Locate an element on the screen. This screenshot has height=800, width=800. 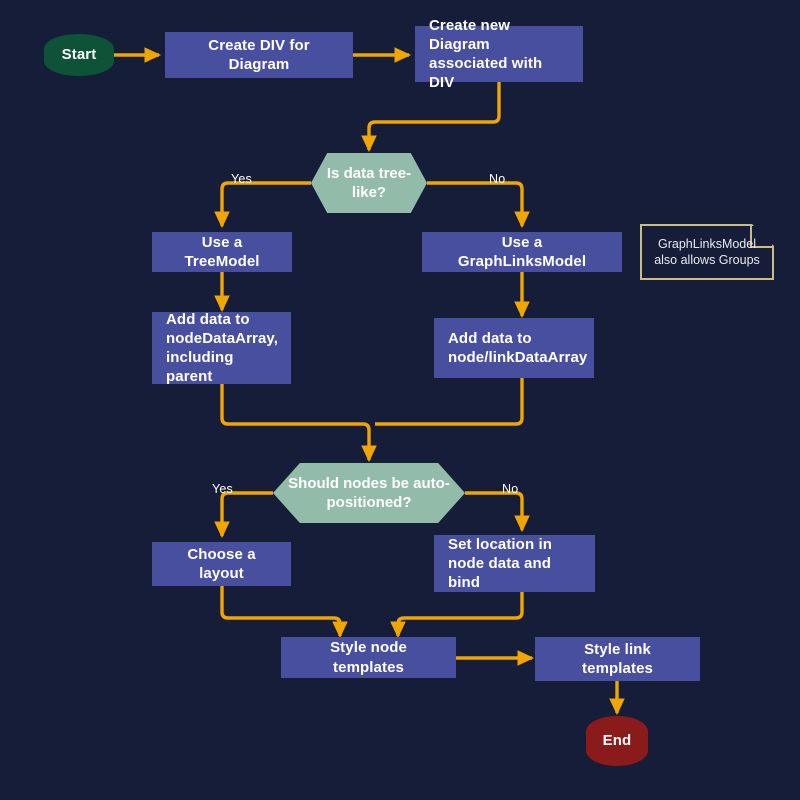
node-style-link-templates: Style link templates is located at coordinates (617, 659).